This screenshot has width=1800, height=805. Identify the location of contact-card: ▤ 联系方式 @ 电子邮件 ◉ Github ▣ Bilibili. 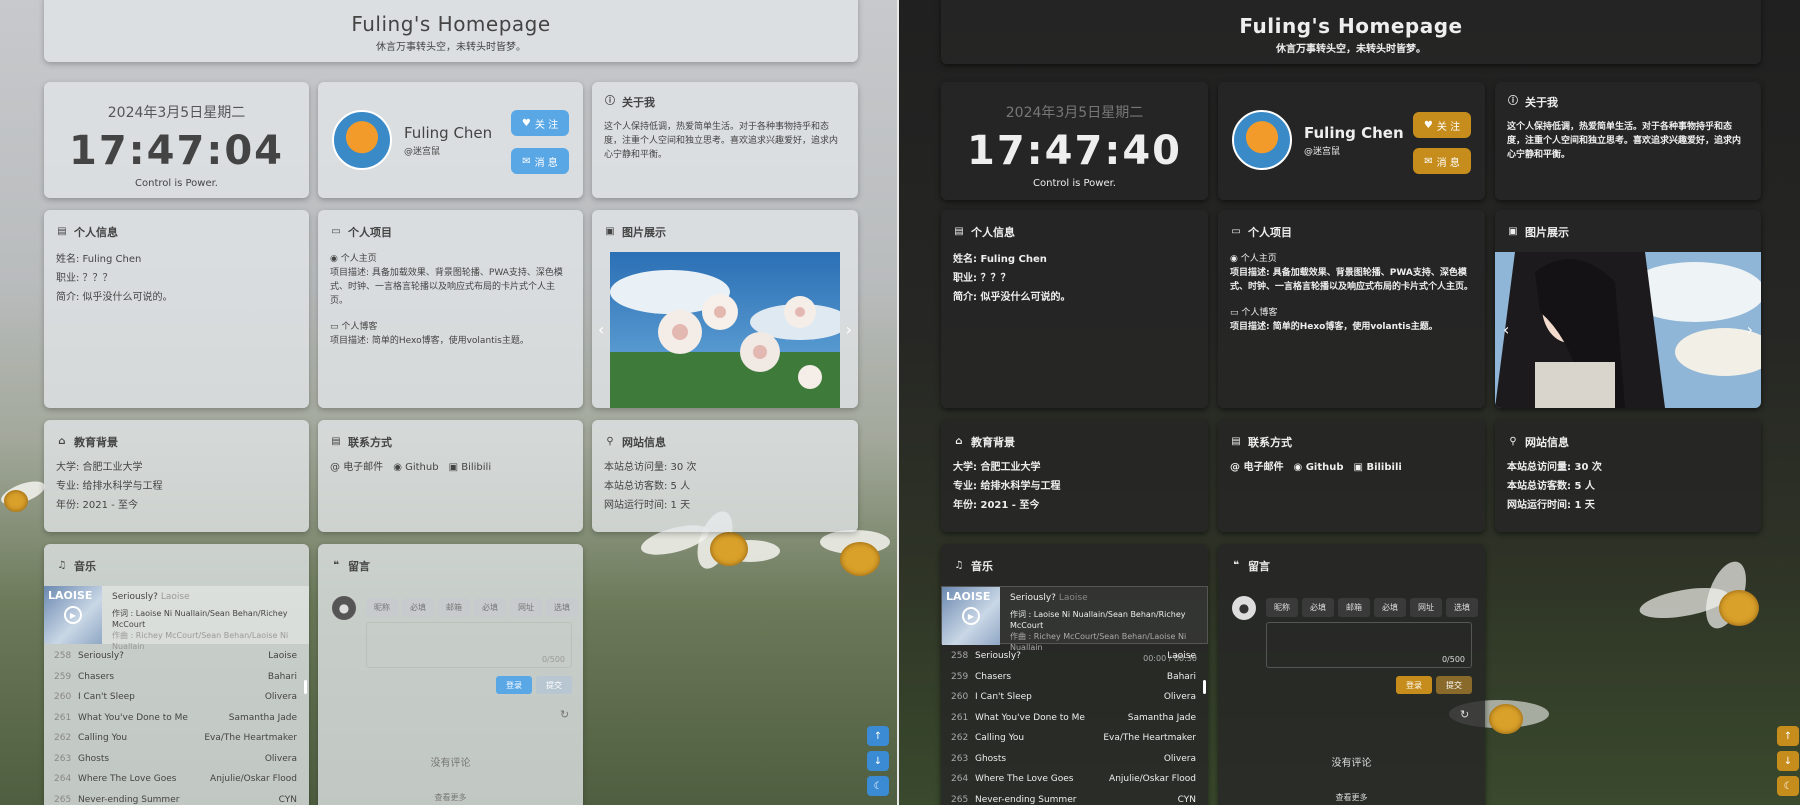
(450, 476).